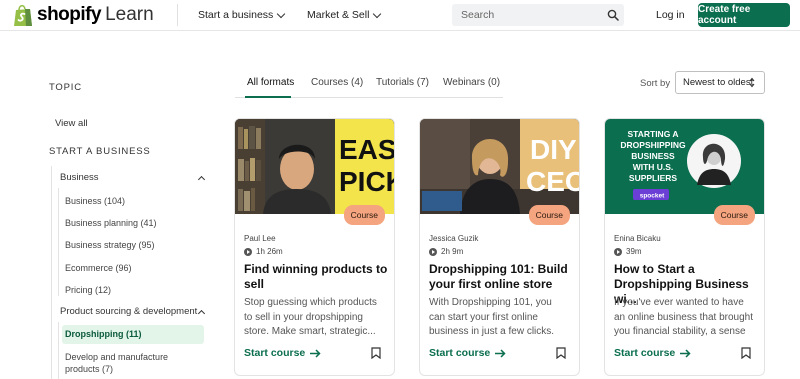 The height and width of the screenshot is (379, 800). I want to click on course-title: Find winning products to sell, so click(316, 277).